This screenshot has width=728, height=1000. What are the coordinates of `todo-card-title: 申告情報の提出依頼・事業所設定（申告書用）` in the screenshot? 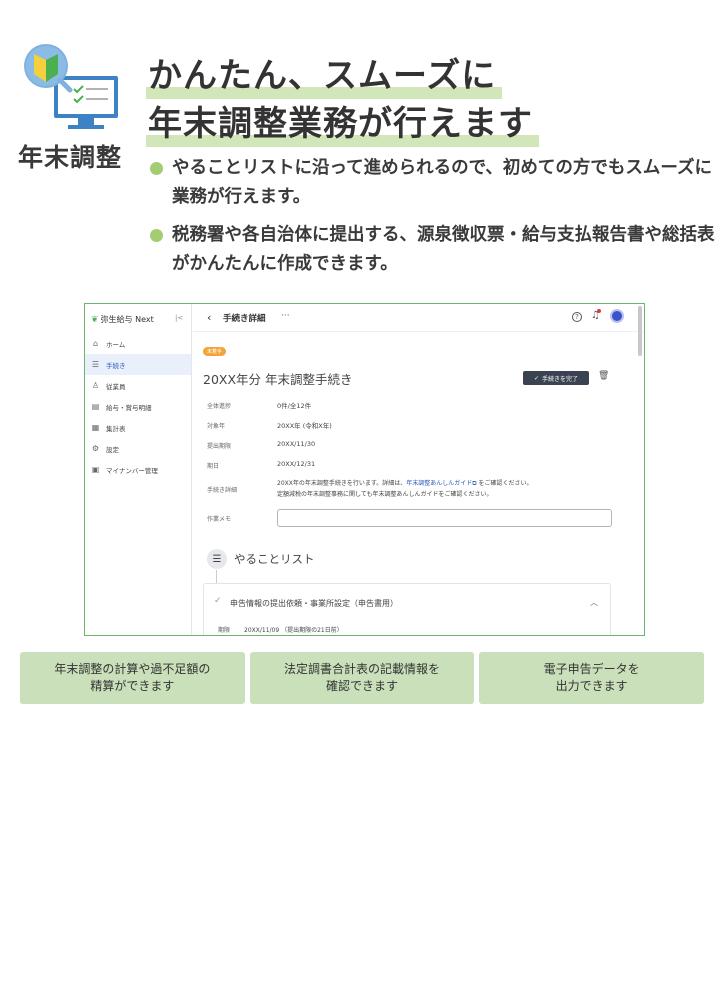 It's located at (314, 603).